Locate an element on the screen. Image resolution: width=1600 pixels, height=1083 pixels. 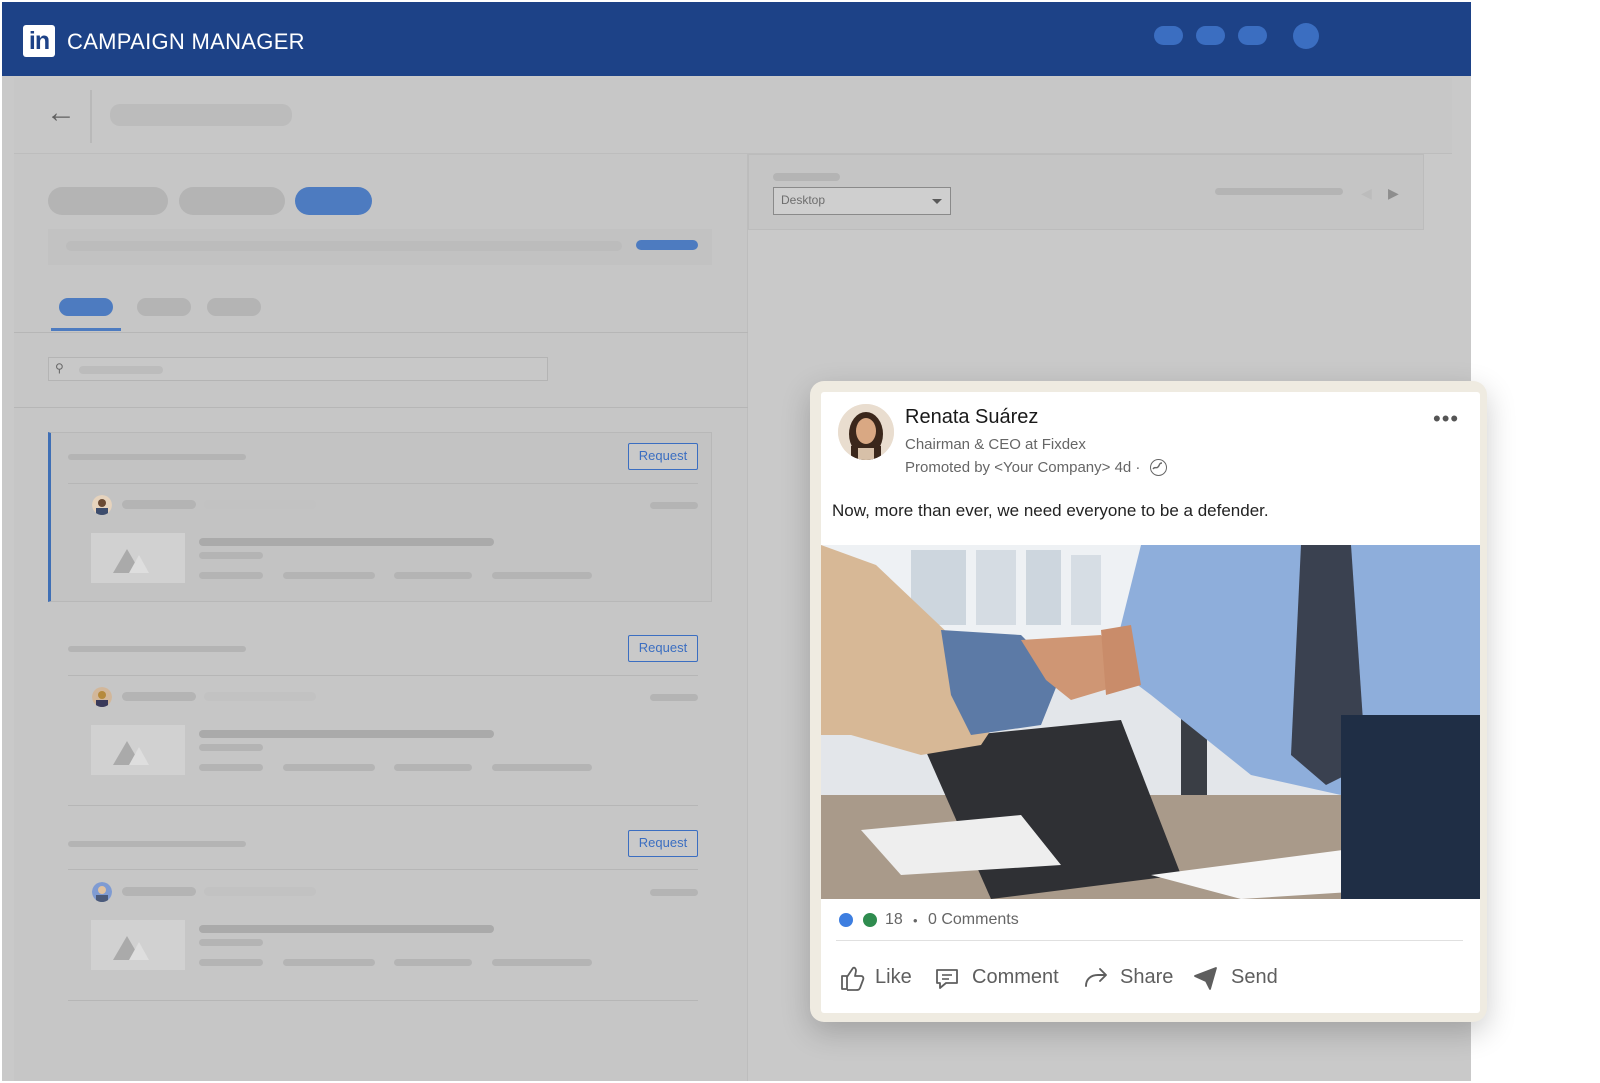
device-select: Desktop is located at coordinates (862, 201).